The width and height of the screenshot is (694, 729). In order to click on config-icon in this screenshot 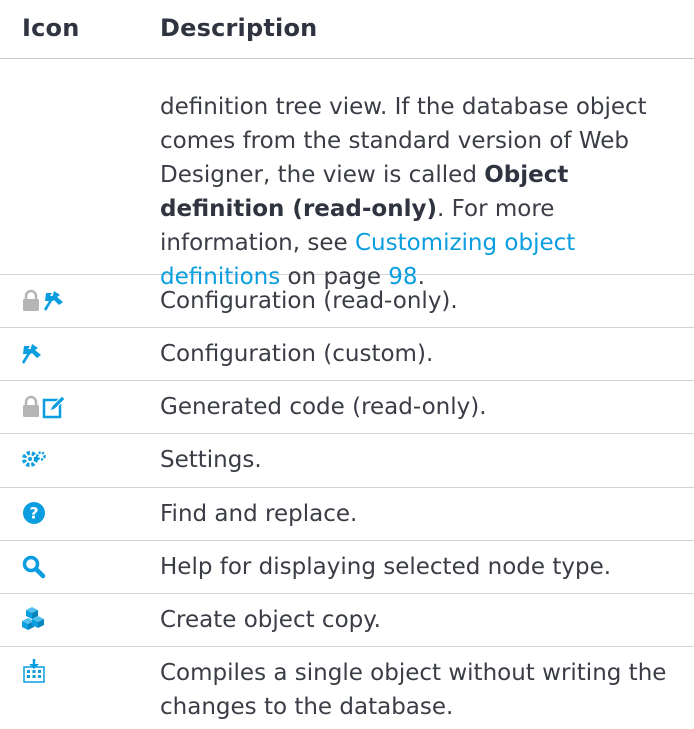, I will do `click(34, 354)`.